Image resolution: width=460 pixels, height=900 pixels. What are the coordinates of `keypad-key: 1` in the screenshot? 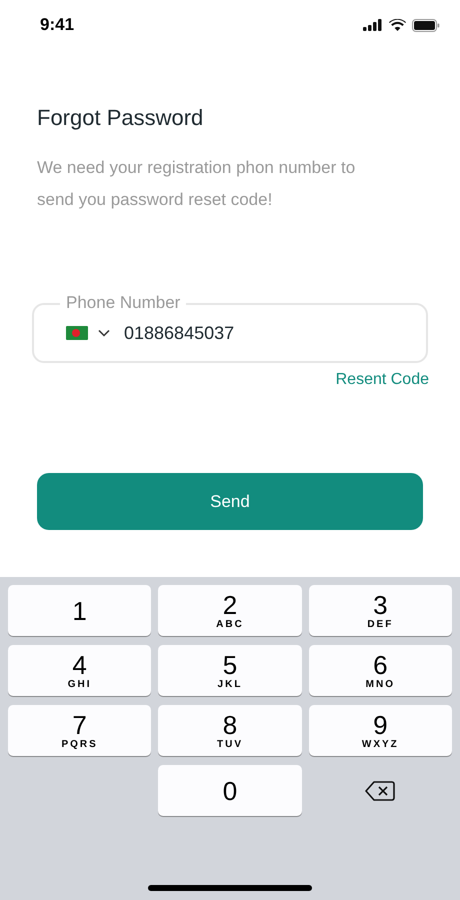 It's located at (80, 610).